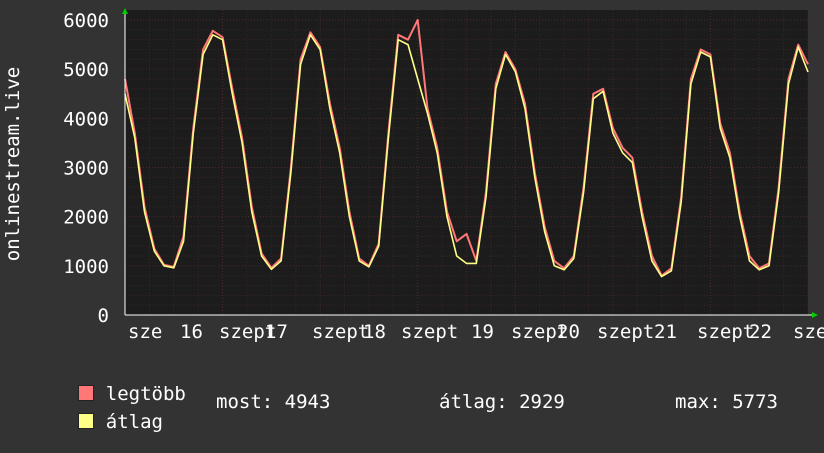  Describe the element at coordinates (86, 70) in the screenshot. I see `y-tick-label: 5000` at that location.